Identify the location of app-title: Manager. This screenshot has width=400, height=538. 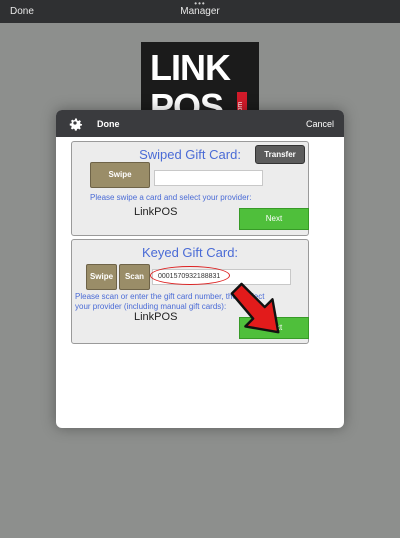
(200, 11).